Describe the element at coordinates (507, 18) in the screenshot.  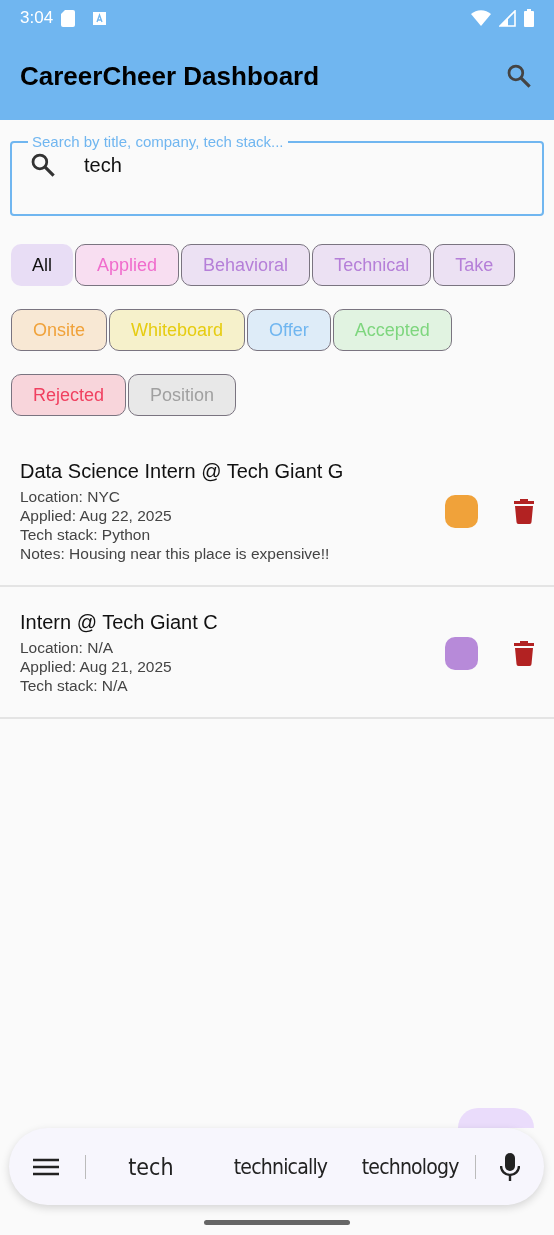
I see `signal-icon` at that location.